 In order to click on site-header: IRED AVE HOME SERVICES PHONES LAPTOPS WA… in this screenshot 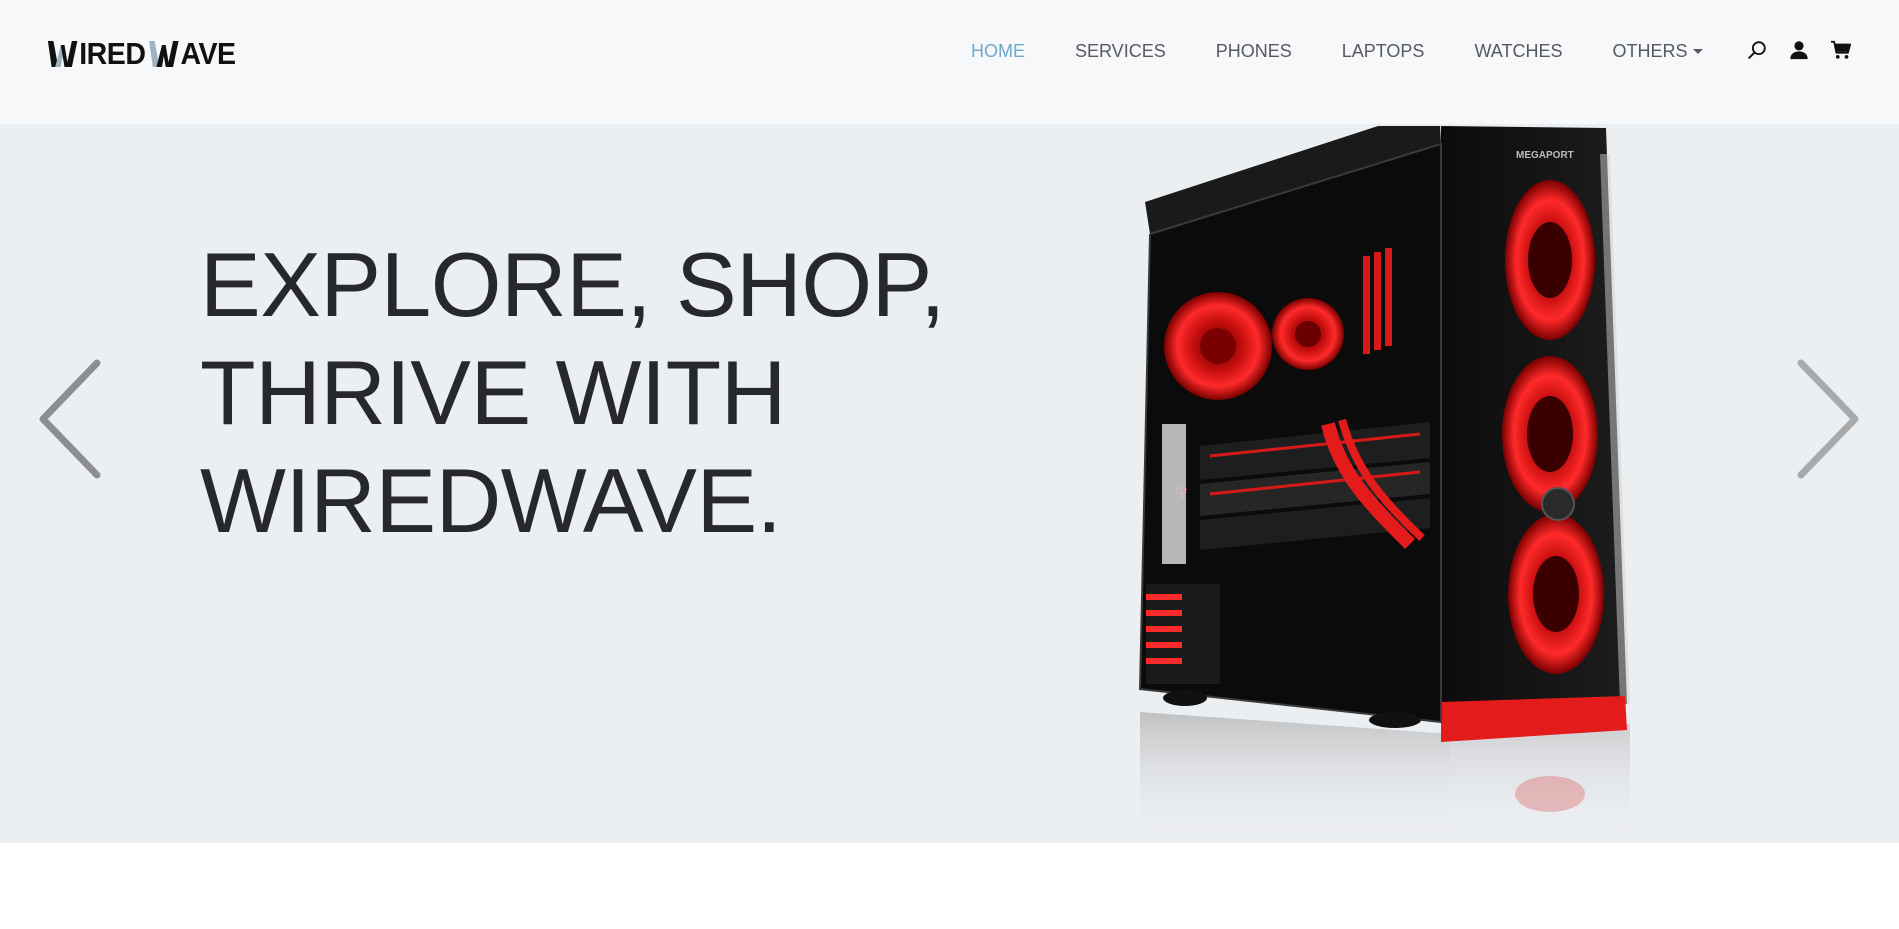, I will do `click(949, 62)`.